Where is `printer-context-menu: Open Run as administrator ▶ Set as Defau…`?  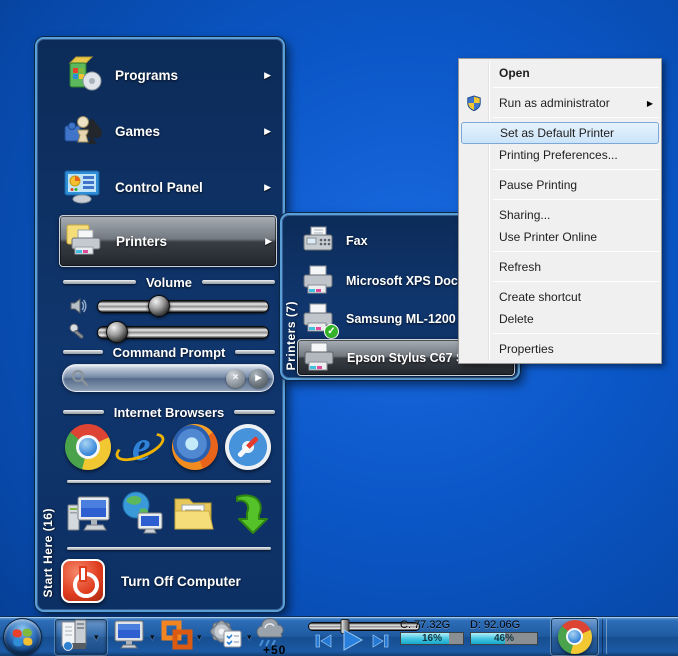
printer-context-menu: Open Run as administrator ▶ Set as Defau… is located at coordinates (560, 211).